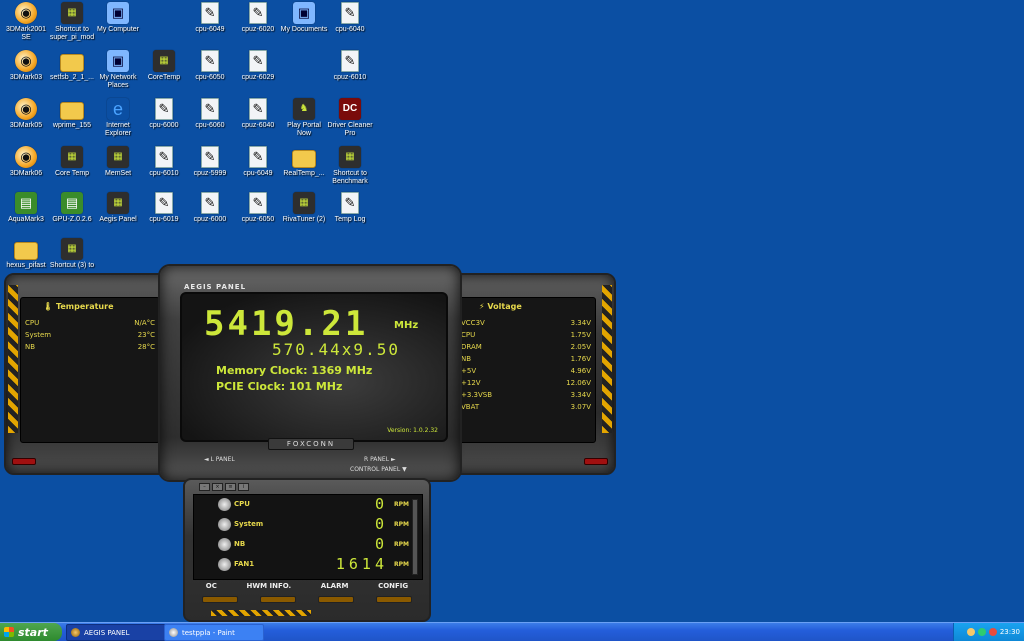  Describe the element at coordinates (526, 395) in the screenshot. I see `volt-row: +3.3VSB 3.34V` at that location.